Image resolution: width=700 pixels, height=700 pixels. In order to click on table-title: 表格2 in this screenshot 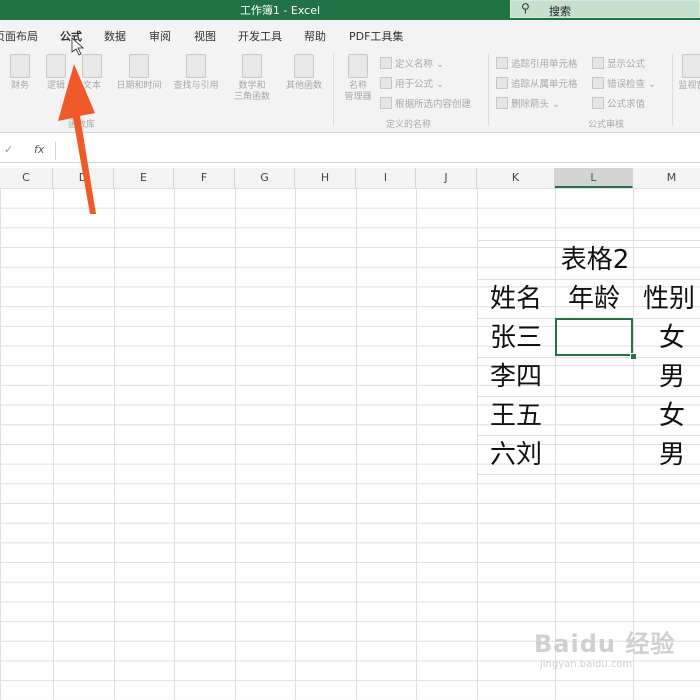, I will do `click(595, 260)`.